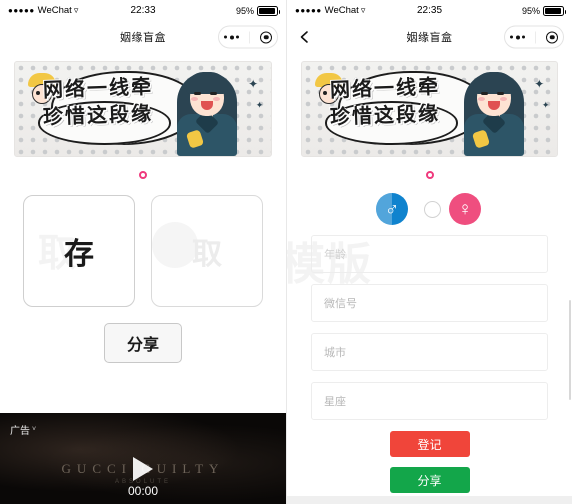 The height and width of the screenshot is (504, 572). What do you see at coordinates (429, 401) in the screenshot?
I see `zodiac-field: 星座` at bounding box center [429, 401].